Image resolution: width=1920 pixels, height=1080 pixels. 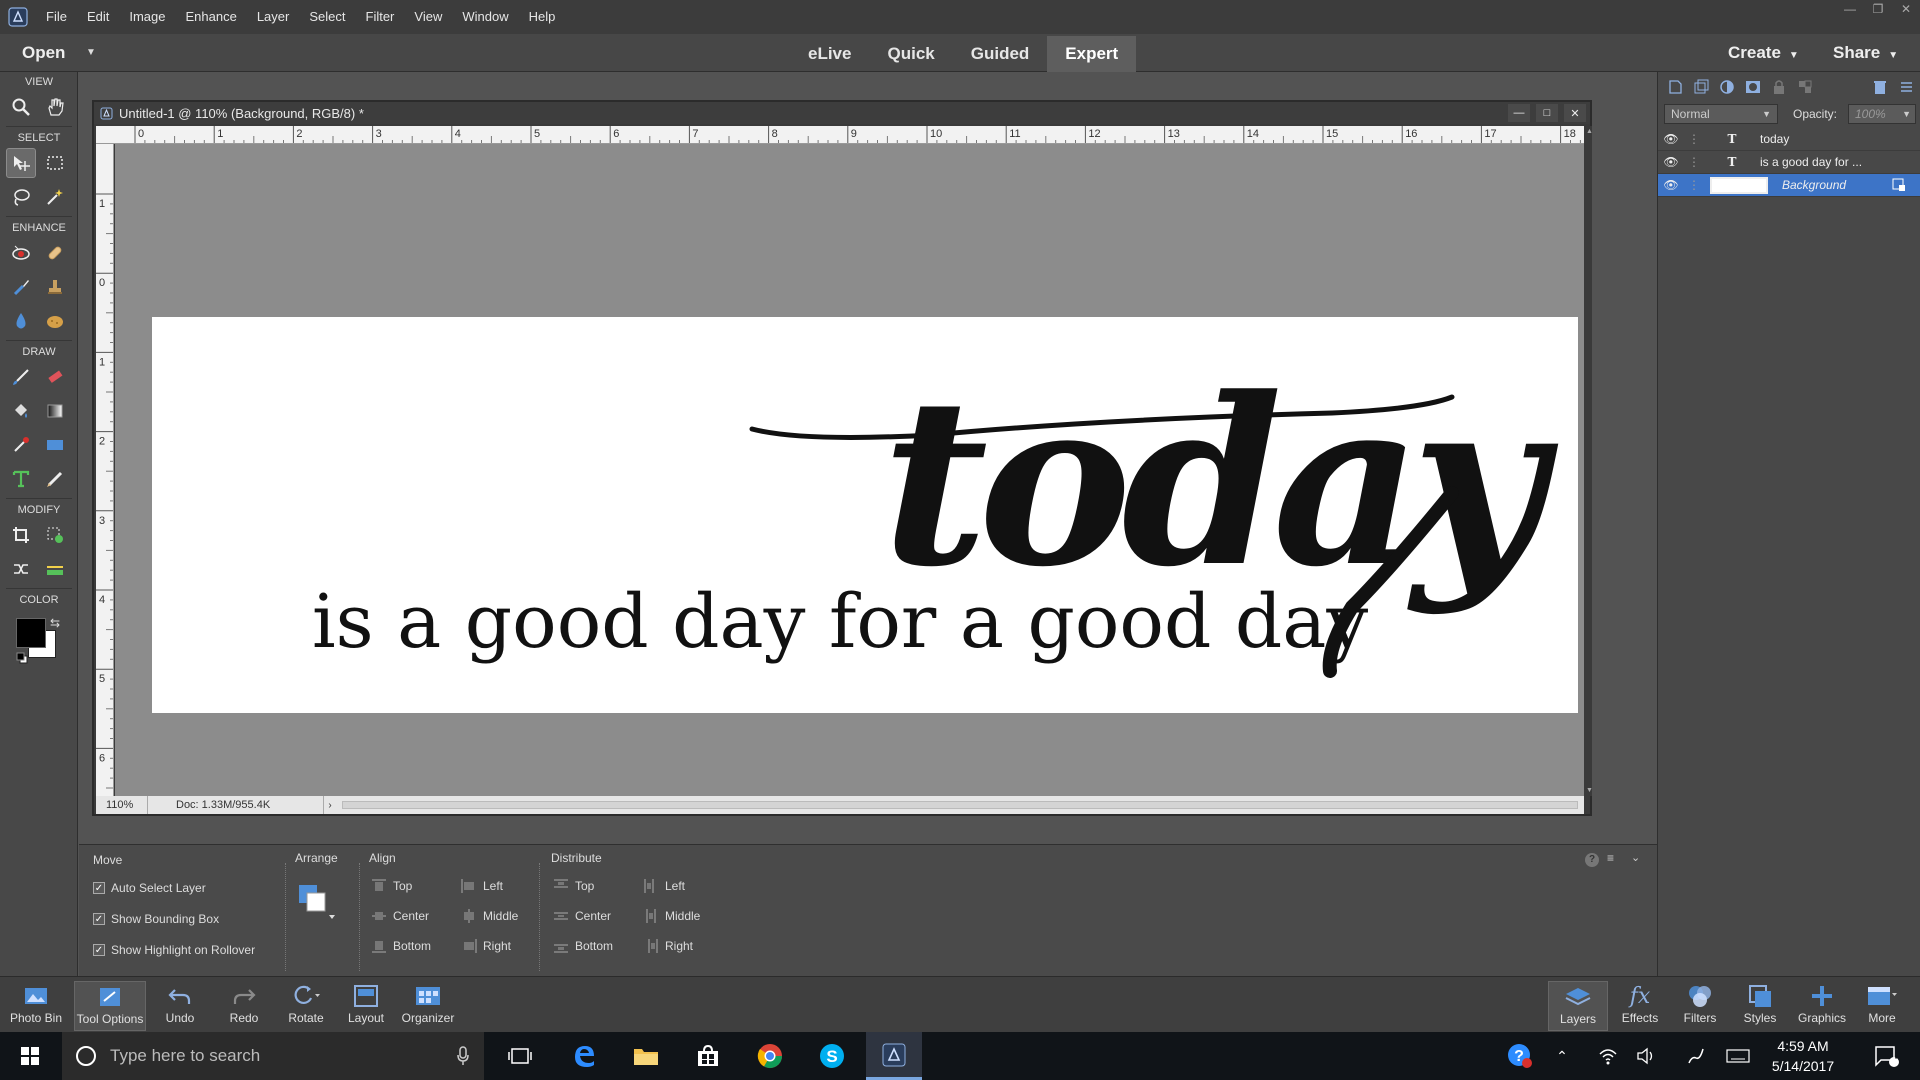 What do you see at coordinates (646, 1056) in the screenshot?
I see `file-explorer-icon` at bounding box center [646, 1056].